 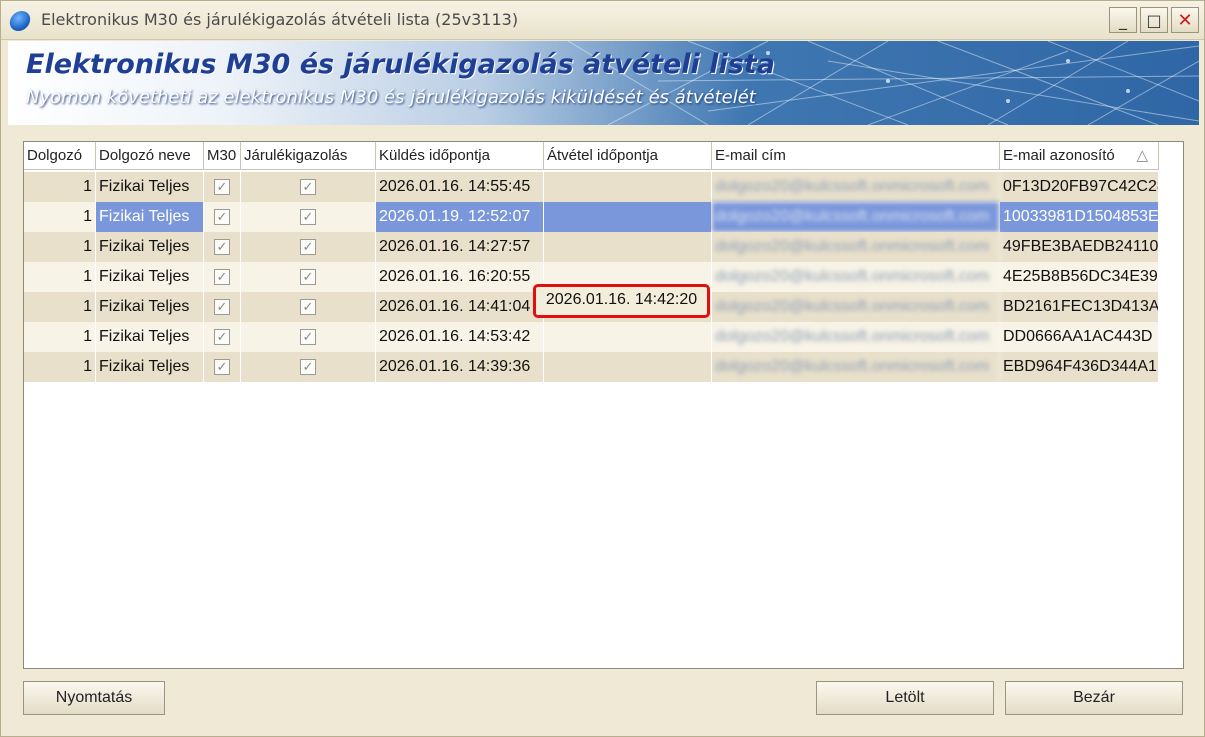 I want to click on highlighted-atvetel-cell: 2026.01.16. 14:42:20, so click(x=621, y=301).